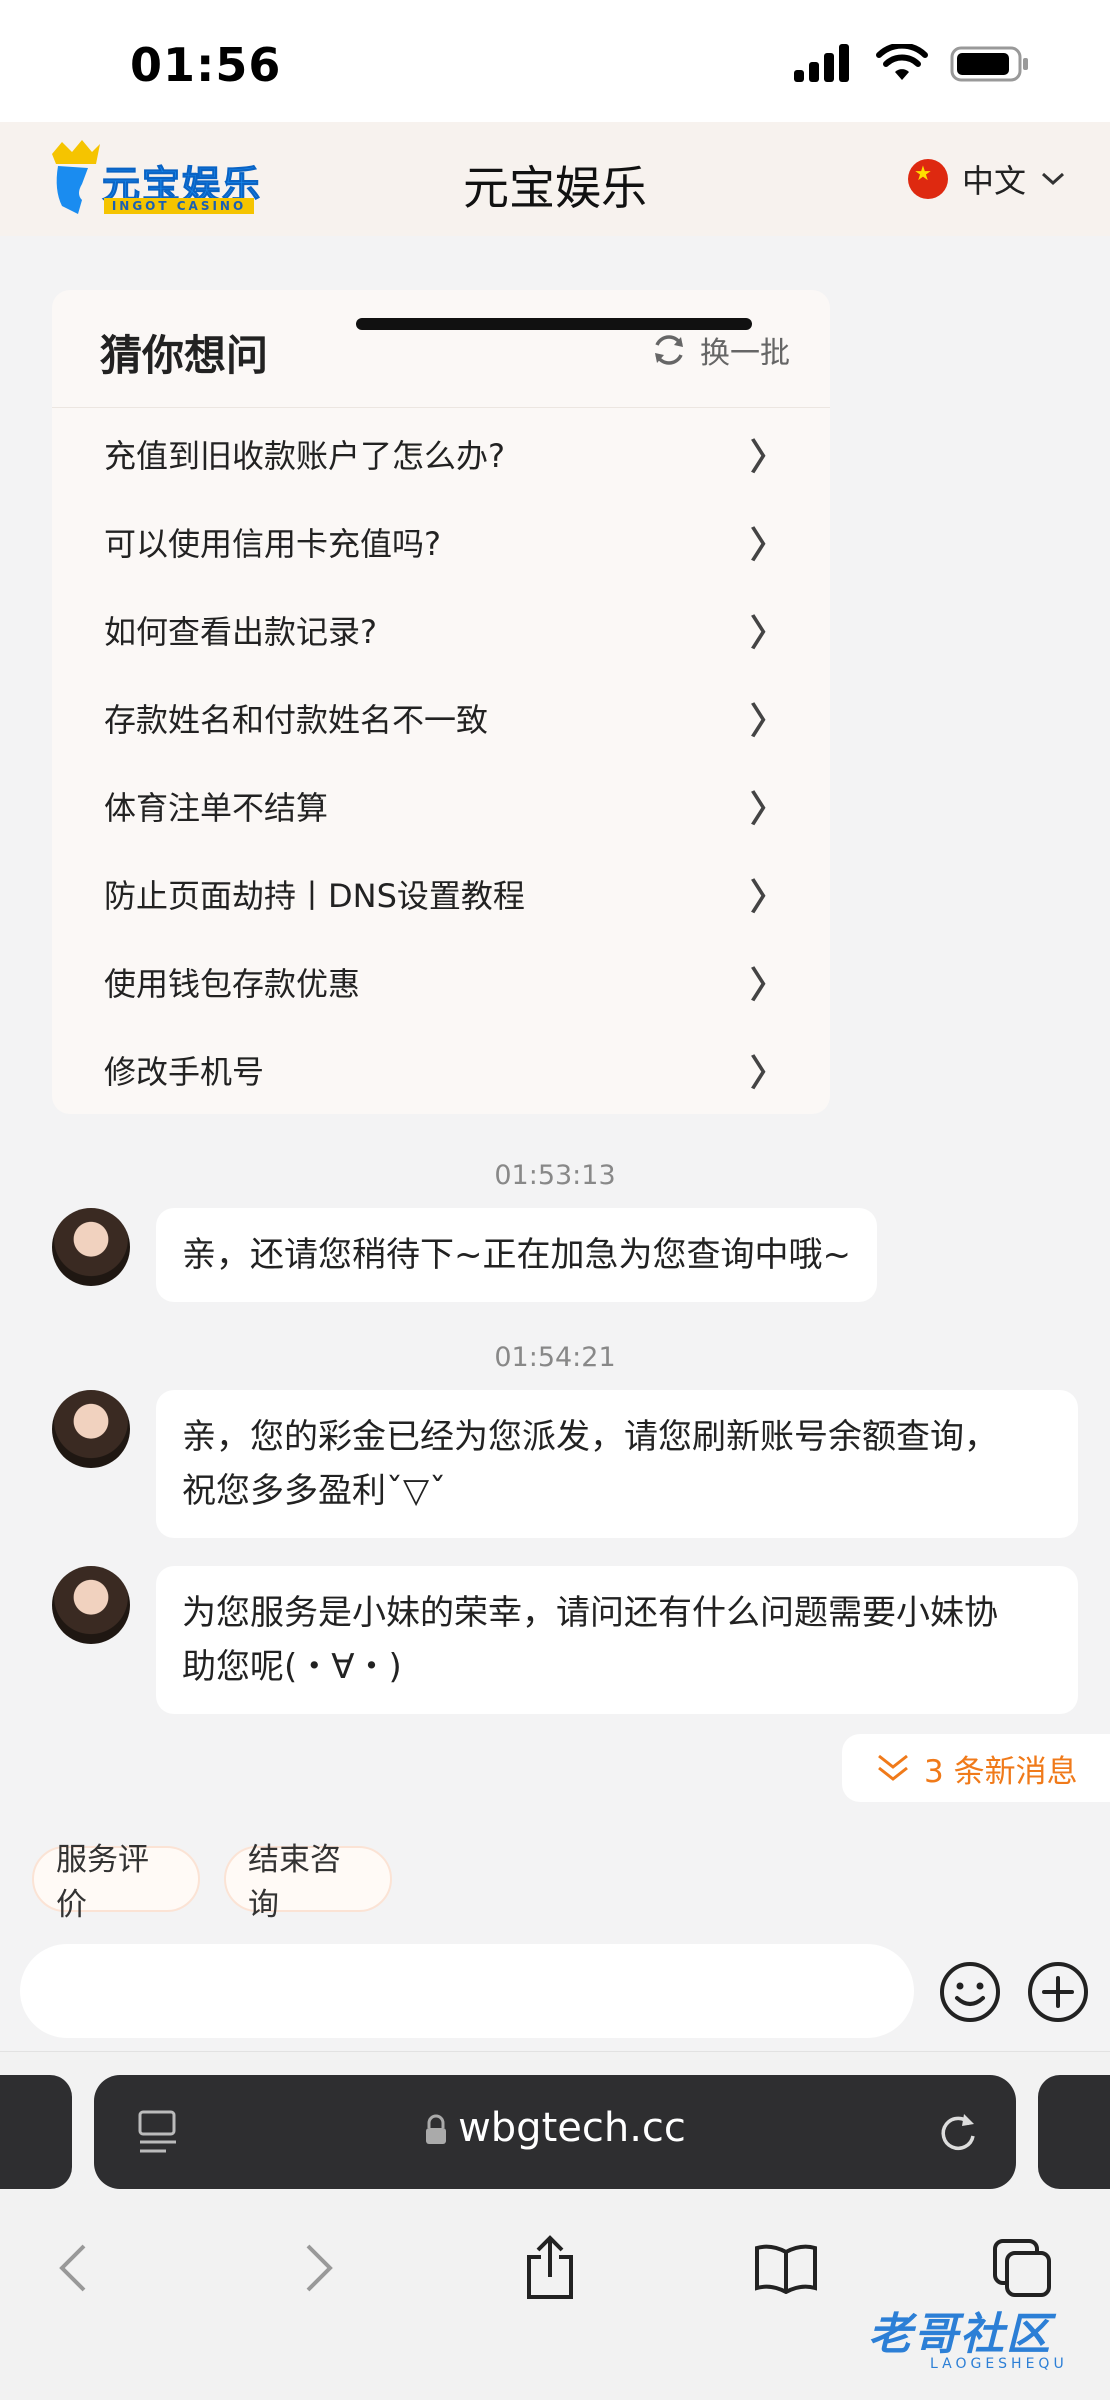  What do you see at coordinates (36, 2132) in the screenshot?
I see `previous-tab-preview` at bounding box center [36, 2132].